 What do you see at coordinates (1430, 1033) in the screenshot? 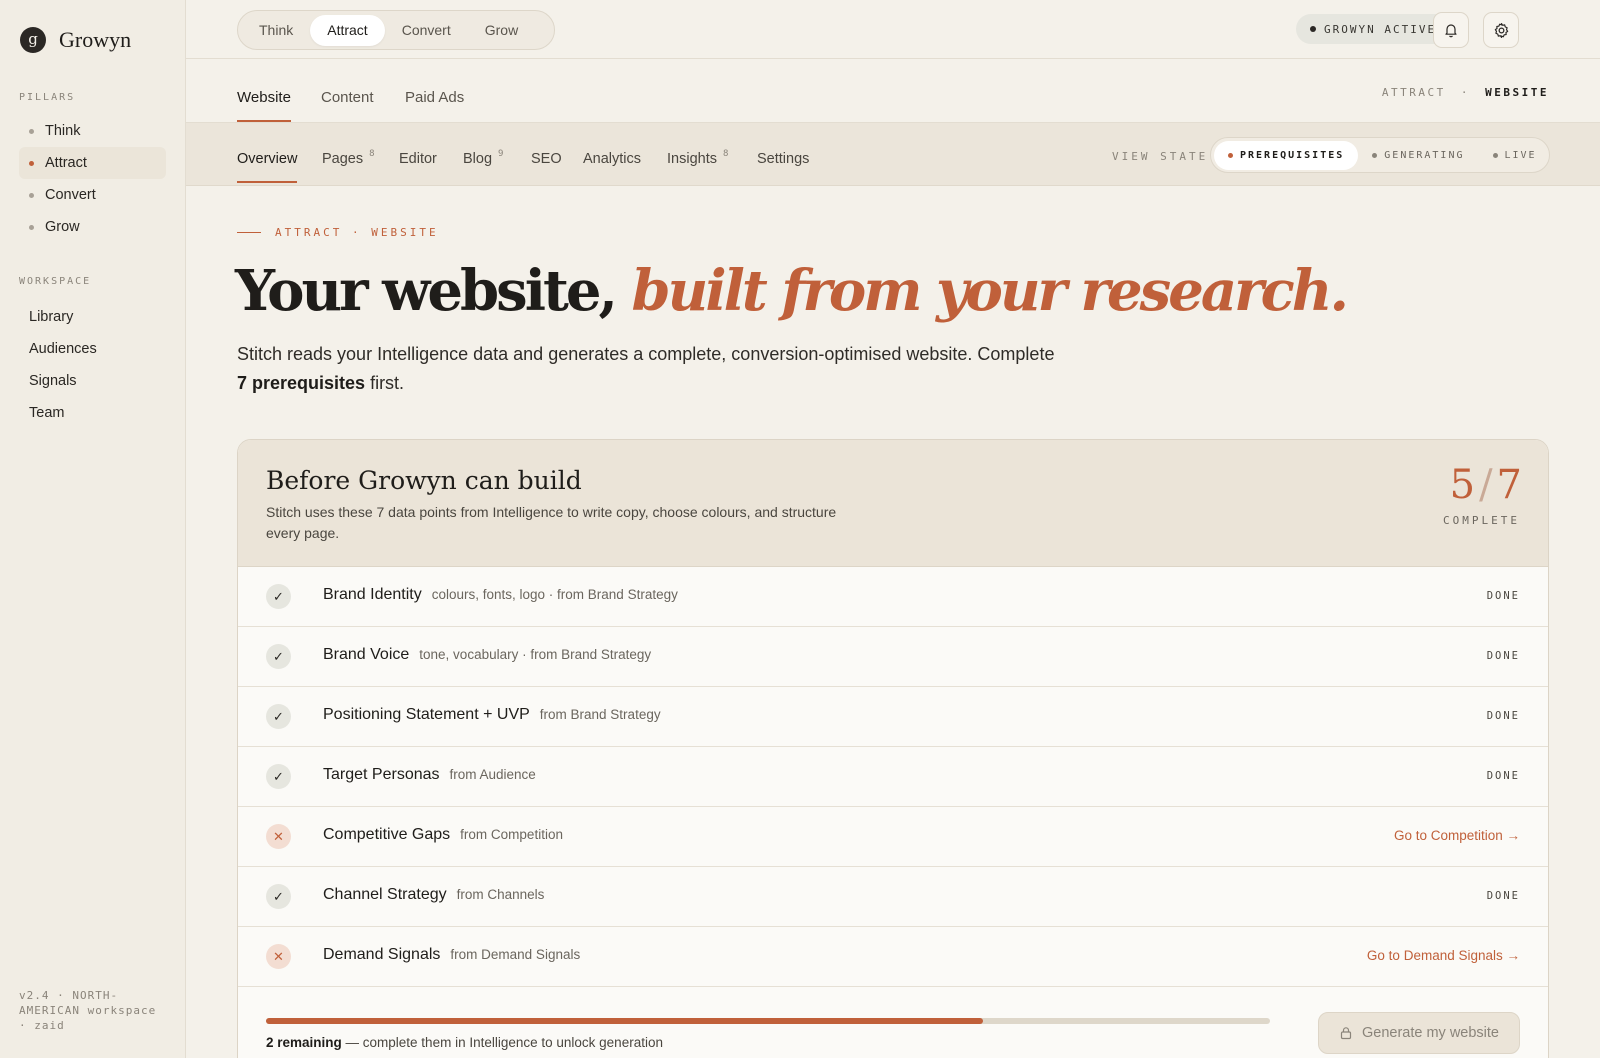
I see `generate-label: Generate my website` at bounding box center [1430, 1033].